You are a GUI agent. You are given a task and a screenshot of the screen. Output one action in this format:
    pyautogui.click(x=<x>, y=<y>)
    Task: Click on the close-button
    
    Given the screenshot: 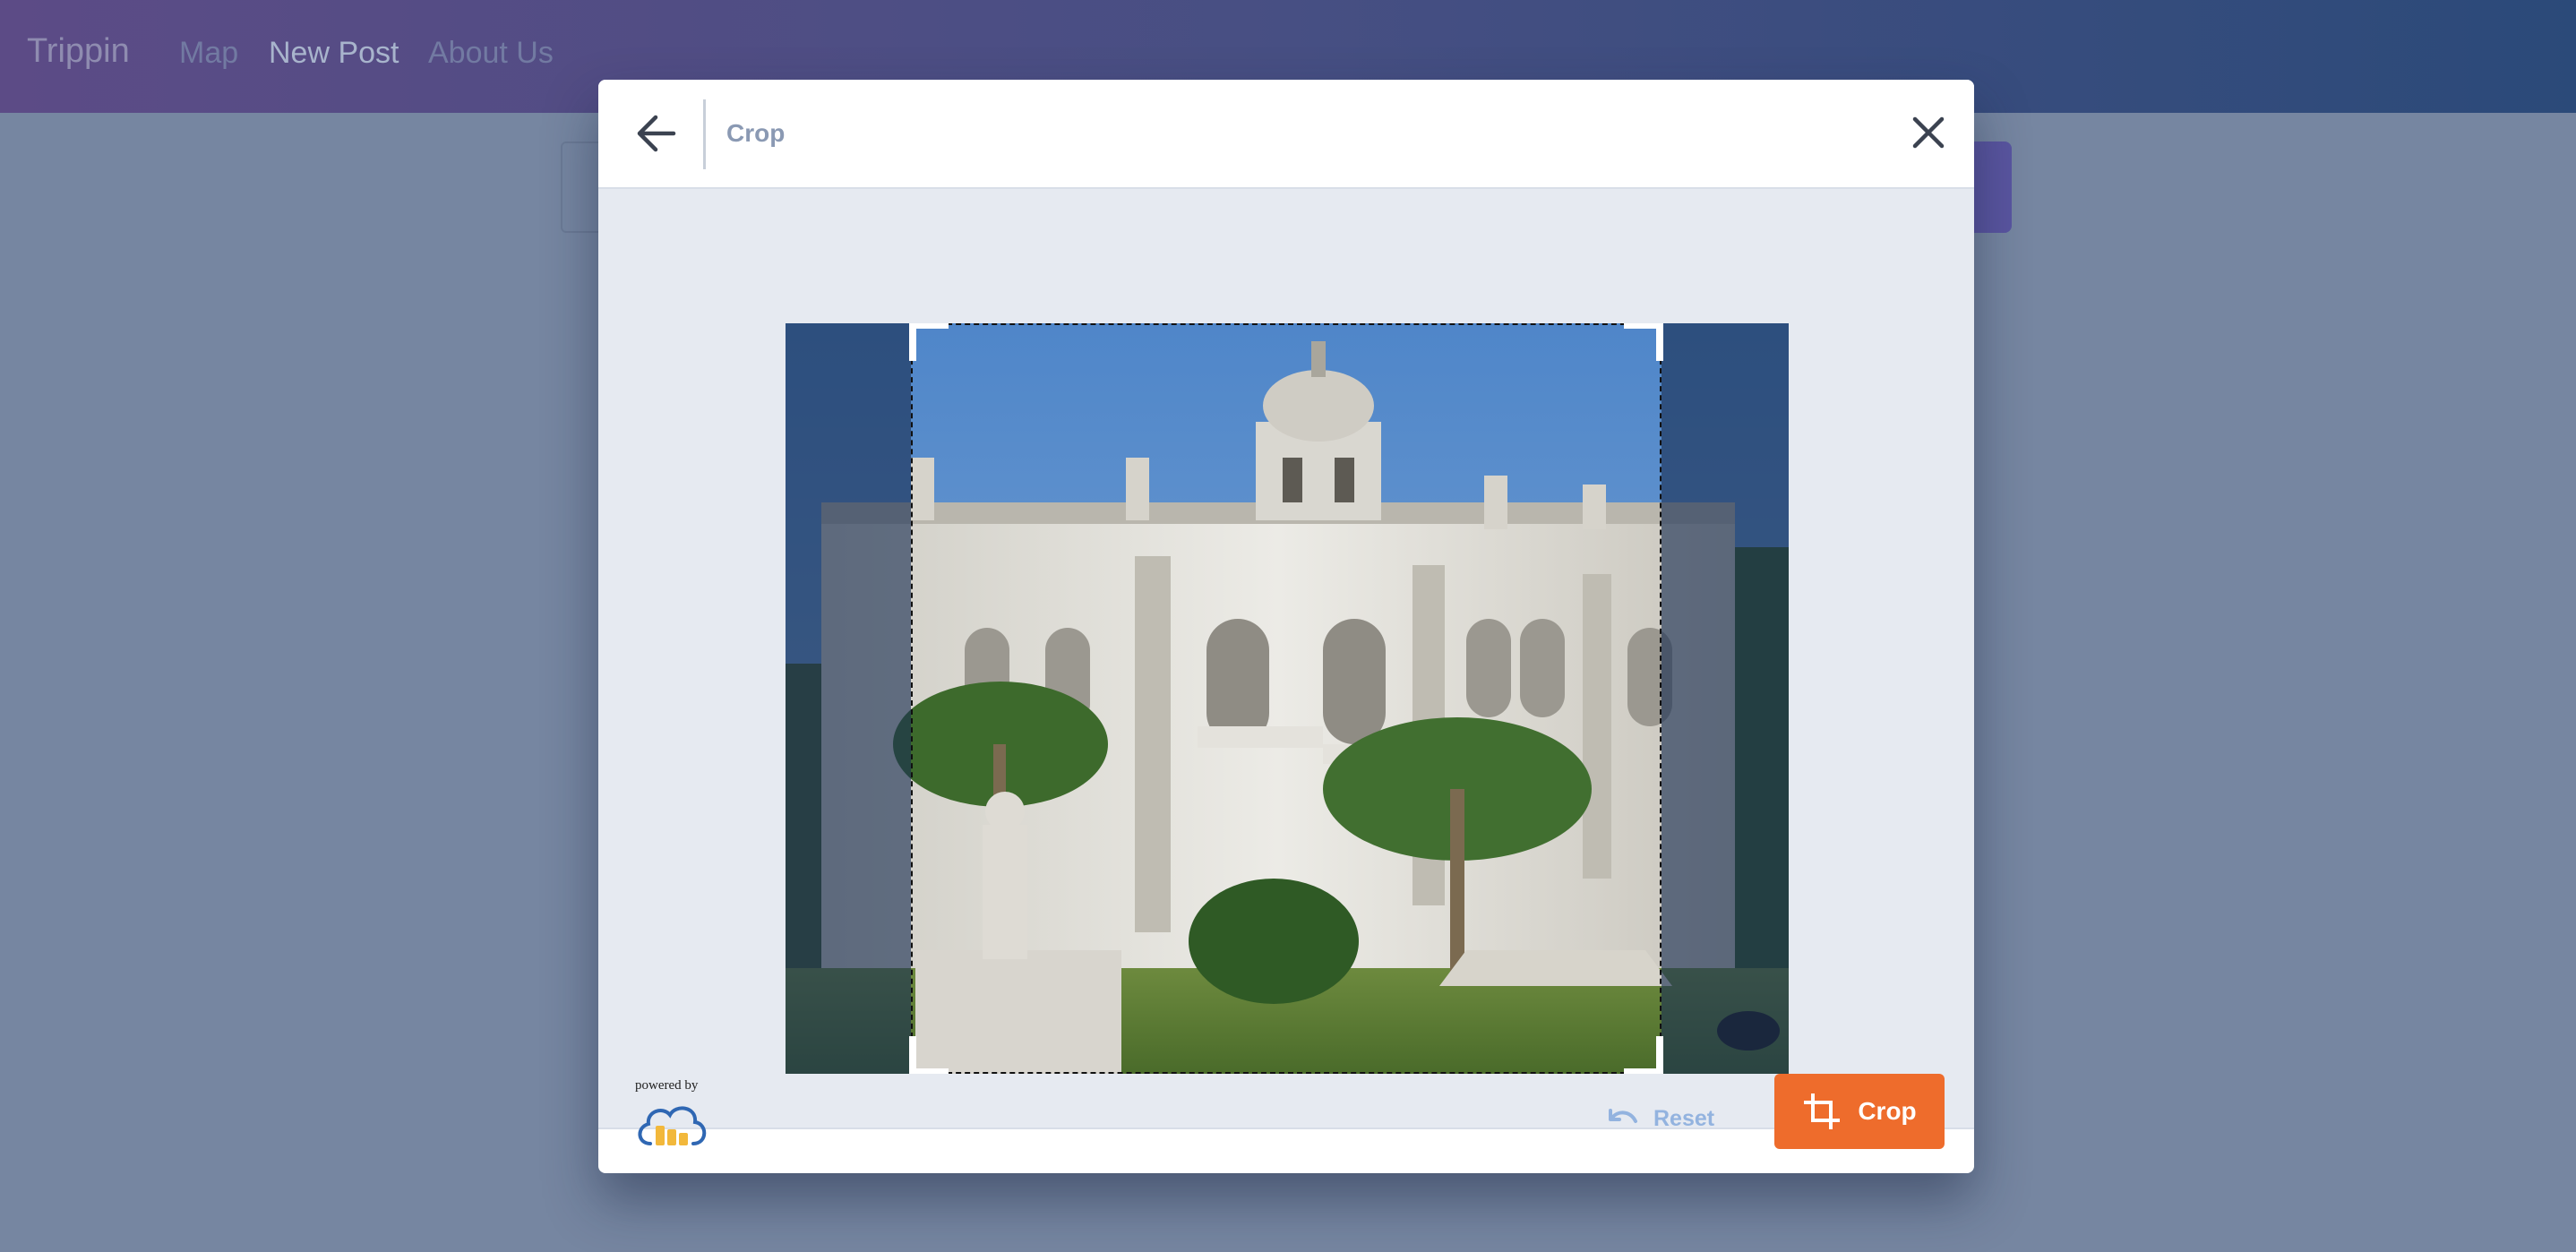 What is the action you would take?
    pyautogui.click(x=1928, y=132)
    